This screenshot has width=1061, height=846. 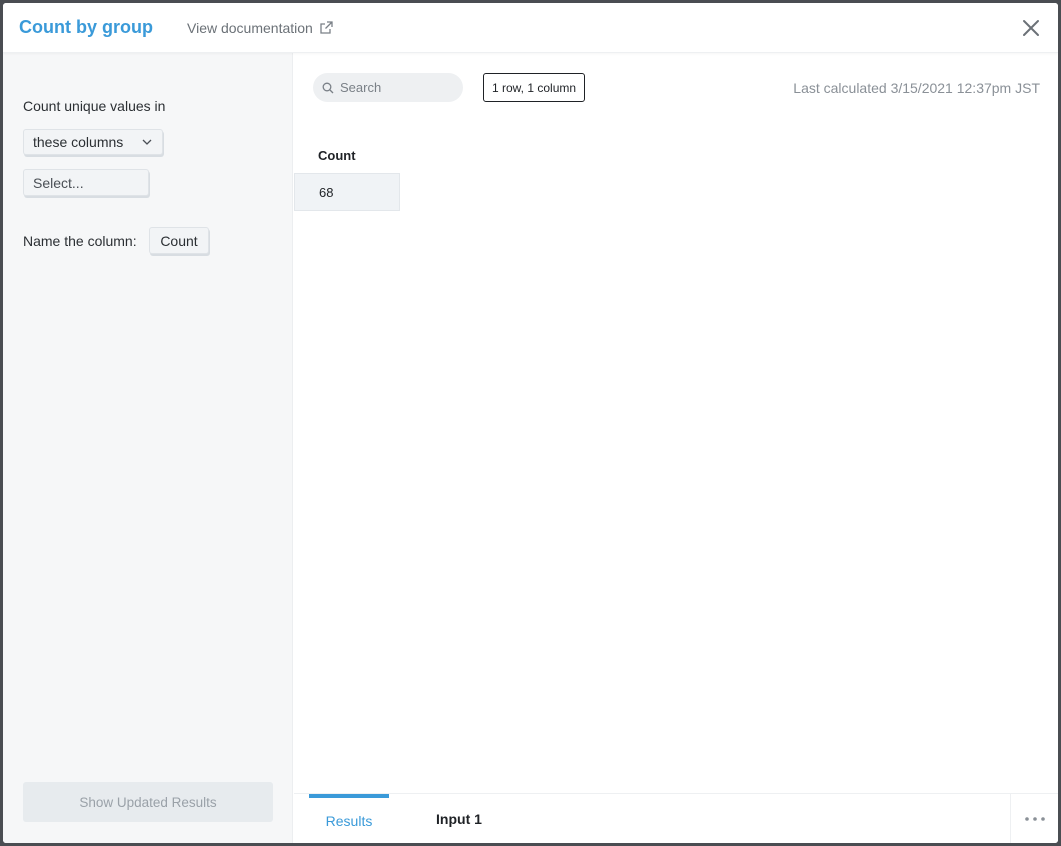 What do you see at coordinates (86, 27) in the screenshot?
I see `modal-title: Count by group` at bounding box center [86, 27].